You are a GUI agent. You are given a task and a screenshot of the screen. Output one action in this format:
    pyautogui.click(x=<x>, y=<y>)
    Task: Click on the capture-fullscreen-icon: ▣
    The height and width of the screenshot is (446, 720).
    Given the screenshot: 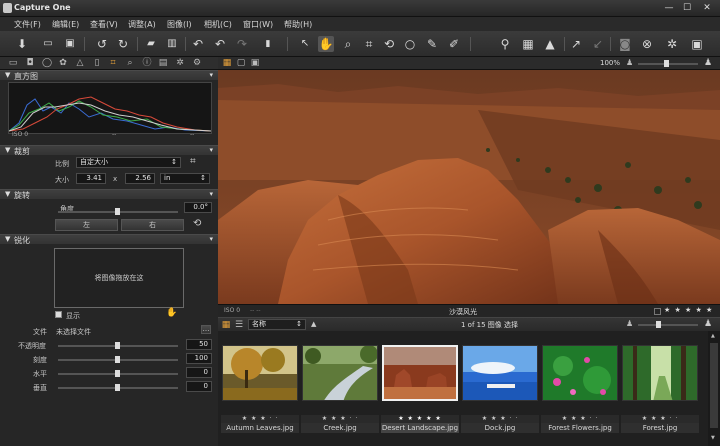 What is the action you would take?
    pyautogui.click(x=70, y=44)
    